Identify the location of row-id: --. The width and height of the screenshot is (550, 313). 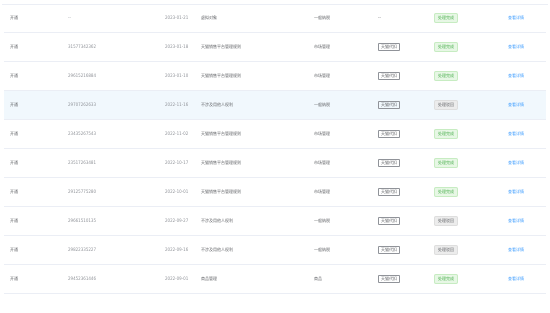
(69, 17).